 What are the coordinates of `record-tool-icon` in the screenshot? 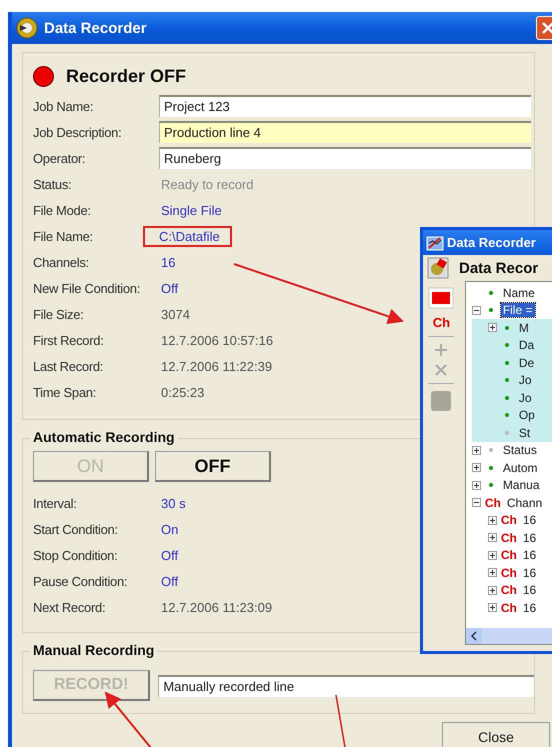 It's located at (441, 298).